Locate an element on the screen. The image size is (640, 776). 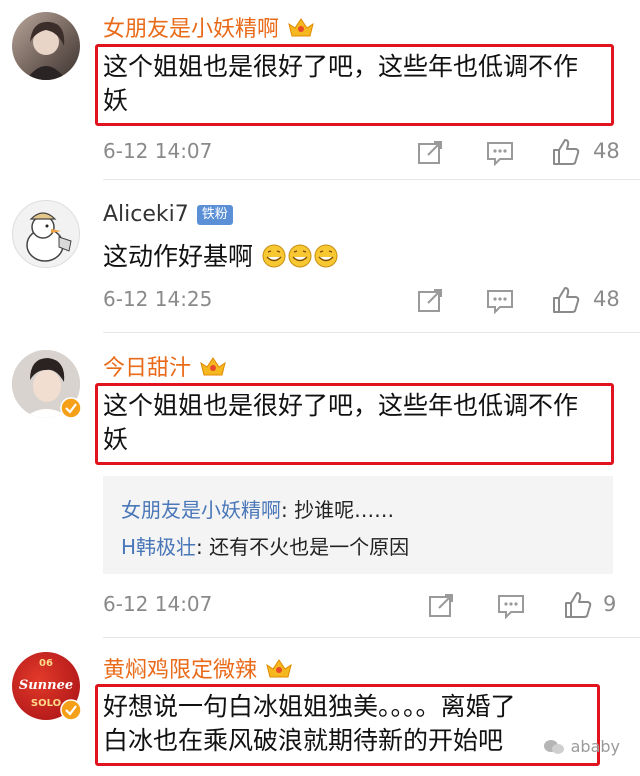
username: 今日甜汁 is located at coordinates (147, 366).